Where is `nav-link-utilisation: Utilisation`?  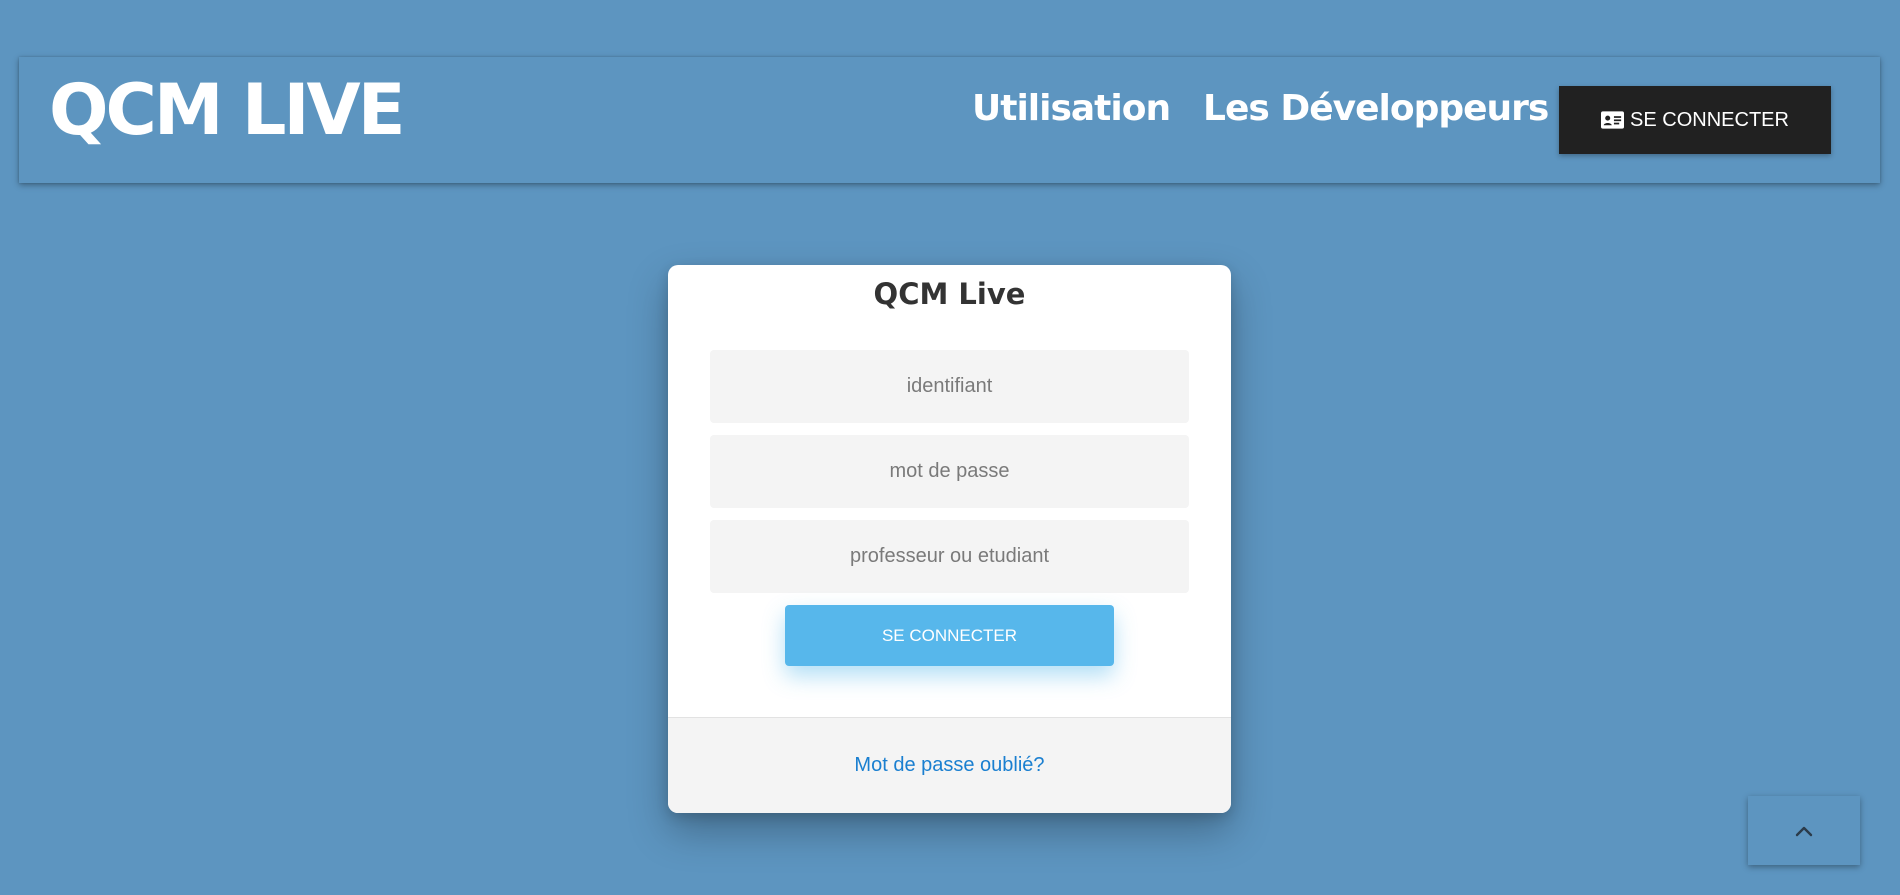 nav-link-utilisation: Utilisation is located at coordinates (1071, 109).